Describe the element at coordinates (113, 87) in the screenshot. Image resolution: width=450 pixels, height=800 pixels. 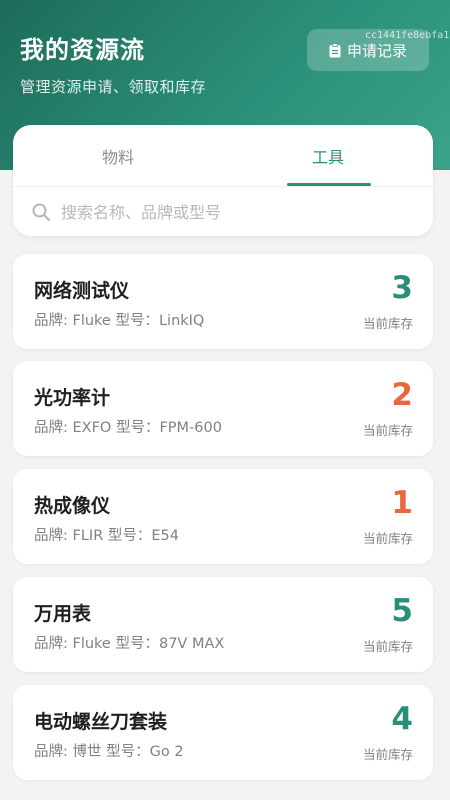
I see `page-subtitle: 管理资源申请、领取和库存` at that location.